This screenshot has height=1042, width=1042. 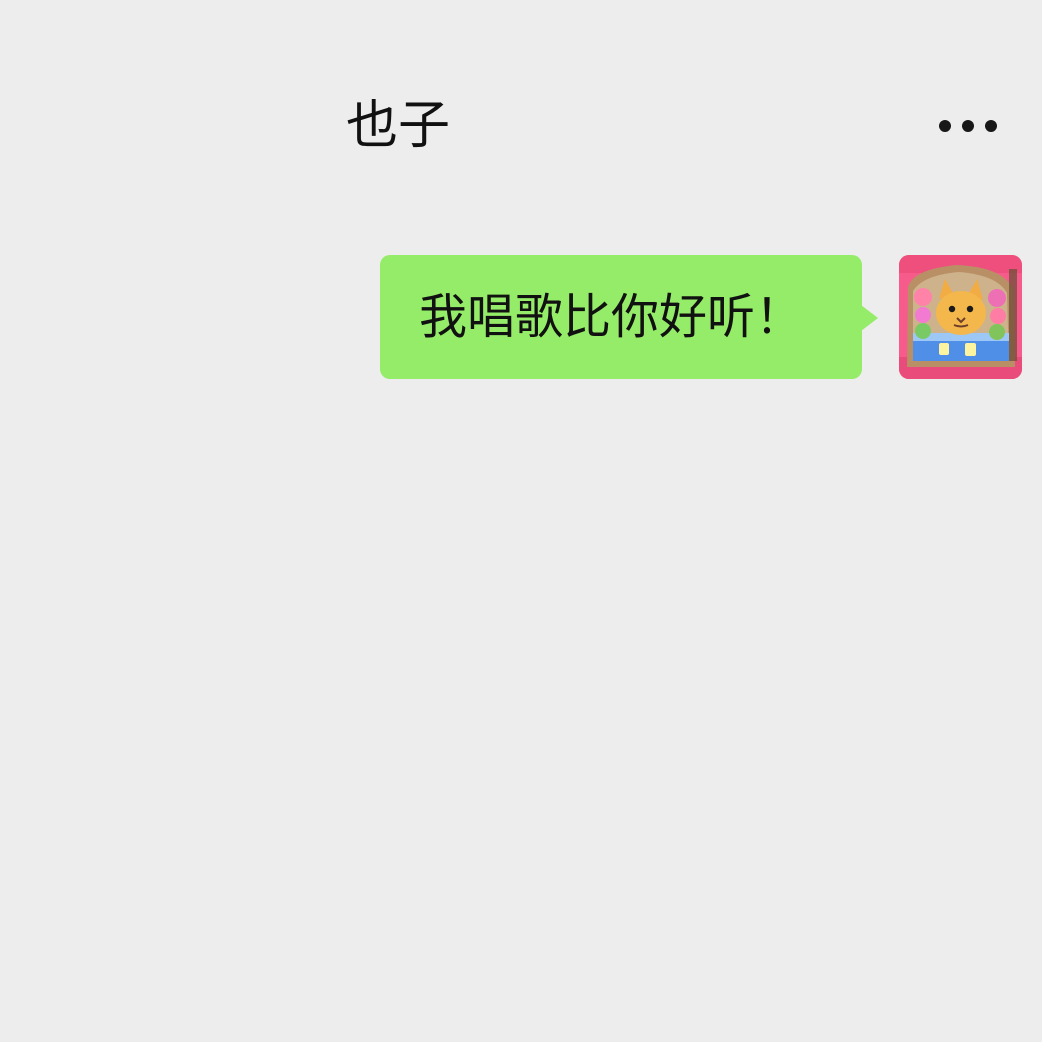 I want to click on cat-toast-avatar-icon, so click(x=960, y=317).